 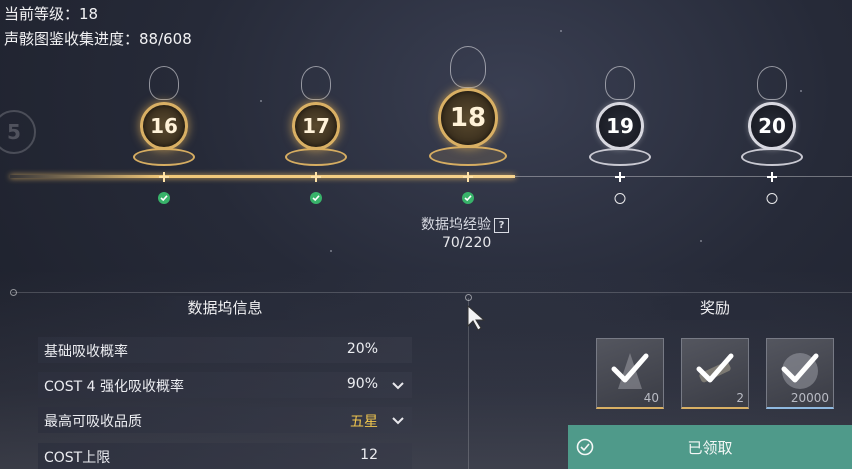 I want to click on level-badge: 18, so click(x=468, y=118).